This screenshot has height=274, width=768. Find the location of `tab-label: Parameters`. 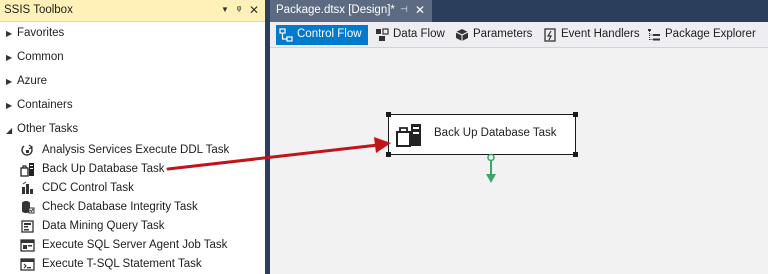

tab-label: Parameters is located at coordinates (503, 34).